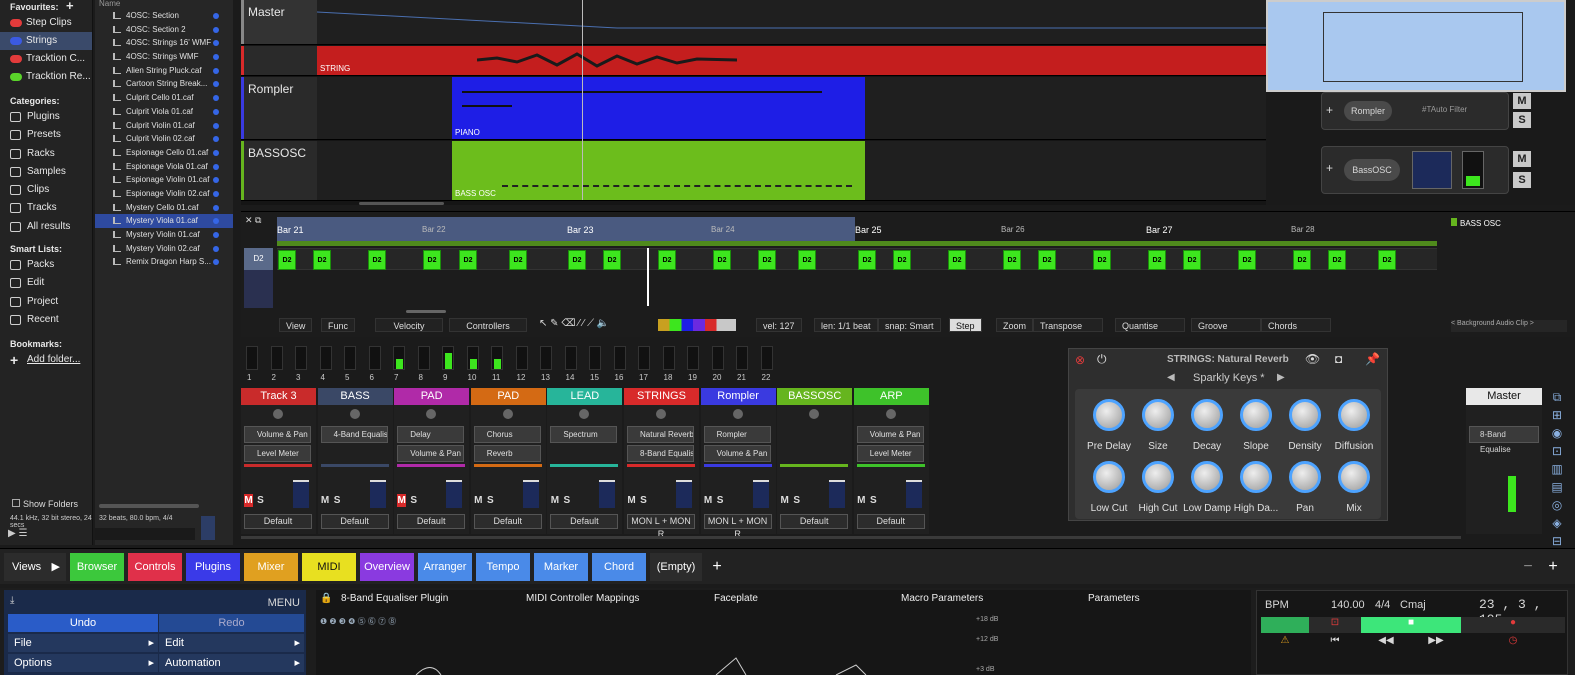 This screenshot has width=1575, height=675. What do you see at coordinates (1226, 325) in the screenshot?
I see `groove-menu: Groove` at bounding box center [1226, 325].